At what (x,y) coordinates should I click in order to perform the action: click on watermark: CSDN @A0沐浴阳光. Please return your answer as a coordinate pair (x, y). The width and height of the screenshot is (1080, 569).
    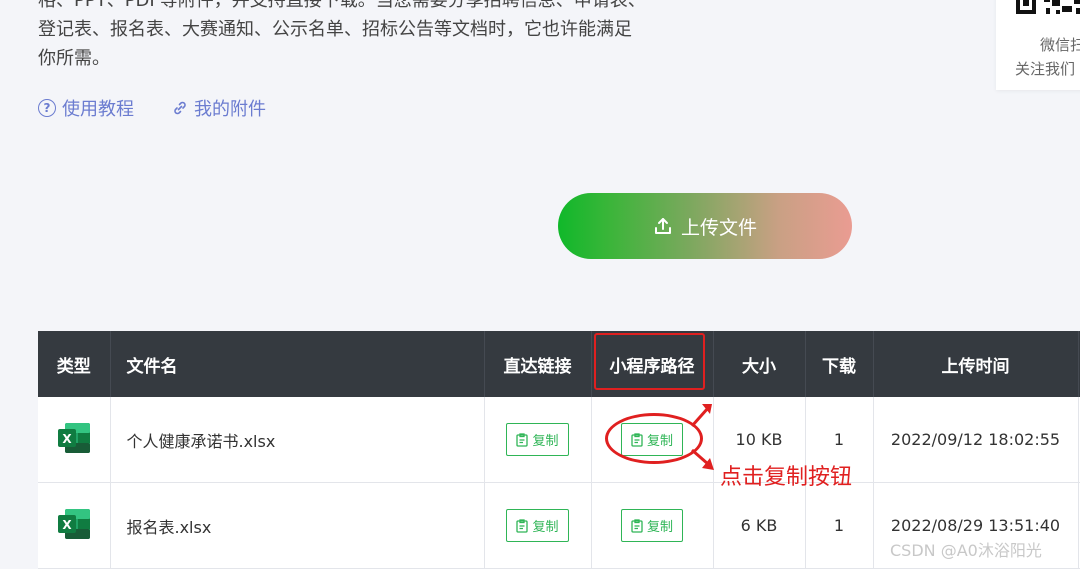
    Looking at the image, I should click on (966, 550).